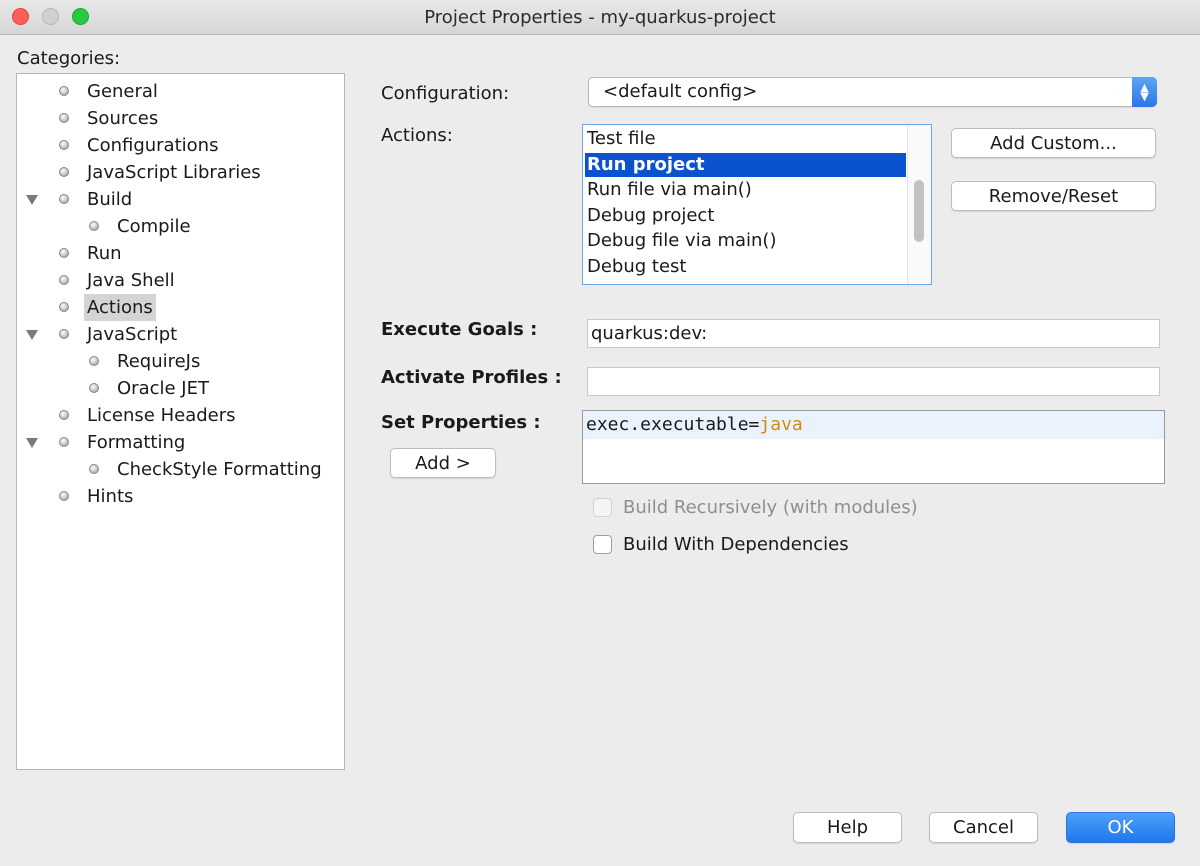 Image resolution: width=1200 pixels, height=866 pixels. What do you see at coordinates (745, 216) in the screenshot?
I see `action-item: Debug project` at bounding box center [745, 216].